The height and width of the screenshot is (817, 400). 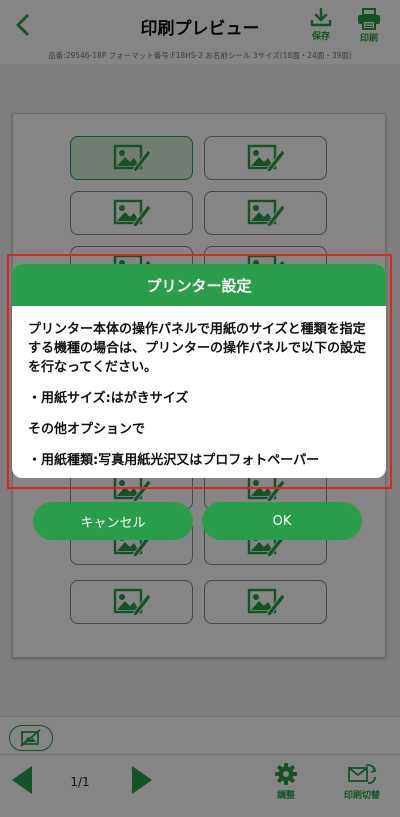 What do you see at coordinates (282, 521) in the screenshot?
I see `ok-button: OK` at bounding box center [282, 521].